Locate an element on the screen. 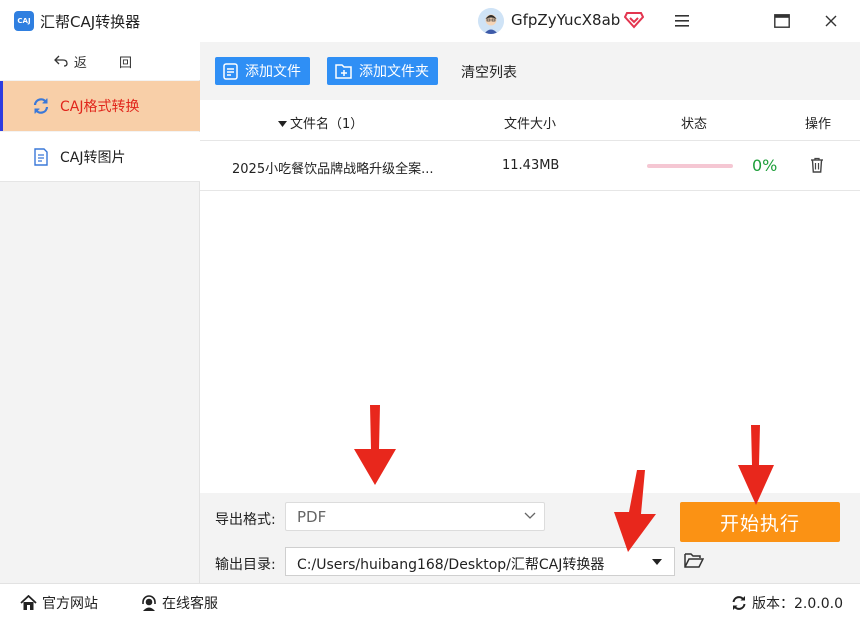 Image resolution: width=860 pixels, height=617 pixels. footer: 官方网站 在线客服 版本：2.0.0.0 is located at coordinates (430, 600).